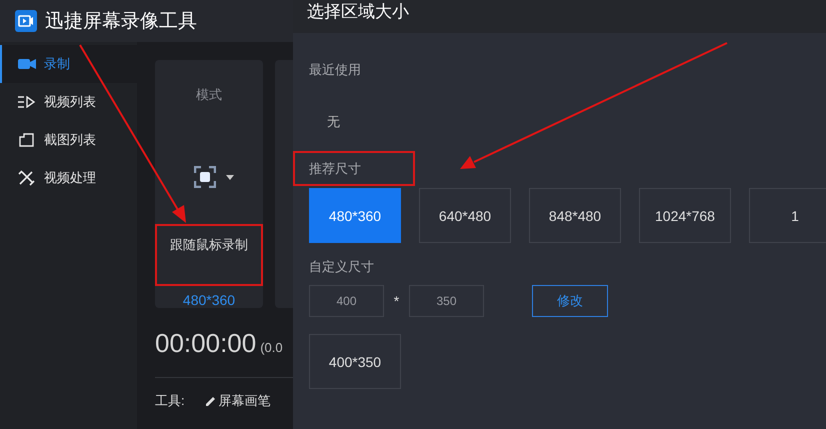 The height and width of the screenshot is (429, 826). I want to click on section-heading: 自定义尺寸, so click(341, 267).